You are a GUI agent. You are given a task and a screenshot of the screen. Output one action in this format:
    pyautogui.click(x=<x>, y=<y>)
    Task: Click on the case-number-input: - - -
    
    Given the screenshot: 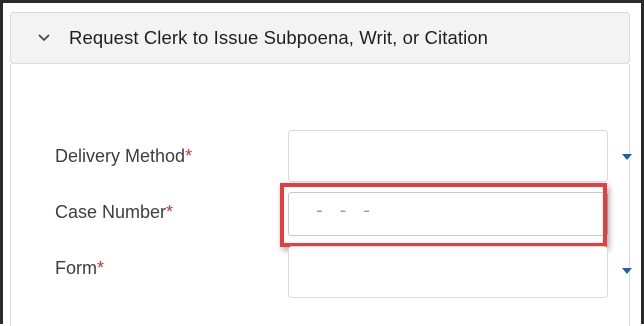 What is the action you would take?
    pyautogui.click(x=448, y=214)
    